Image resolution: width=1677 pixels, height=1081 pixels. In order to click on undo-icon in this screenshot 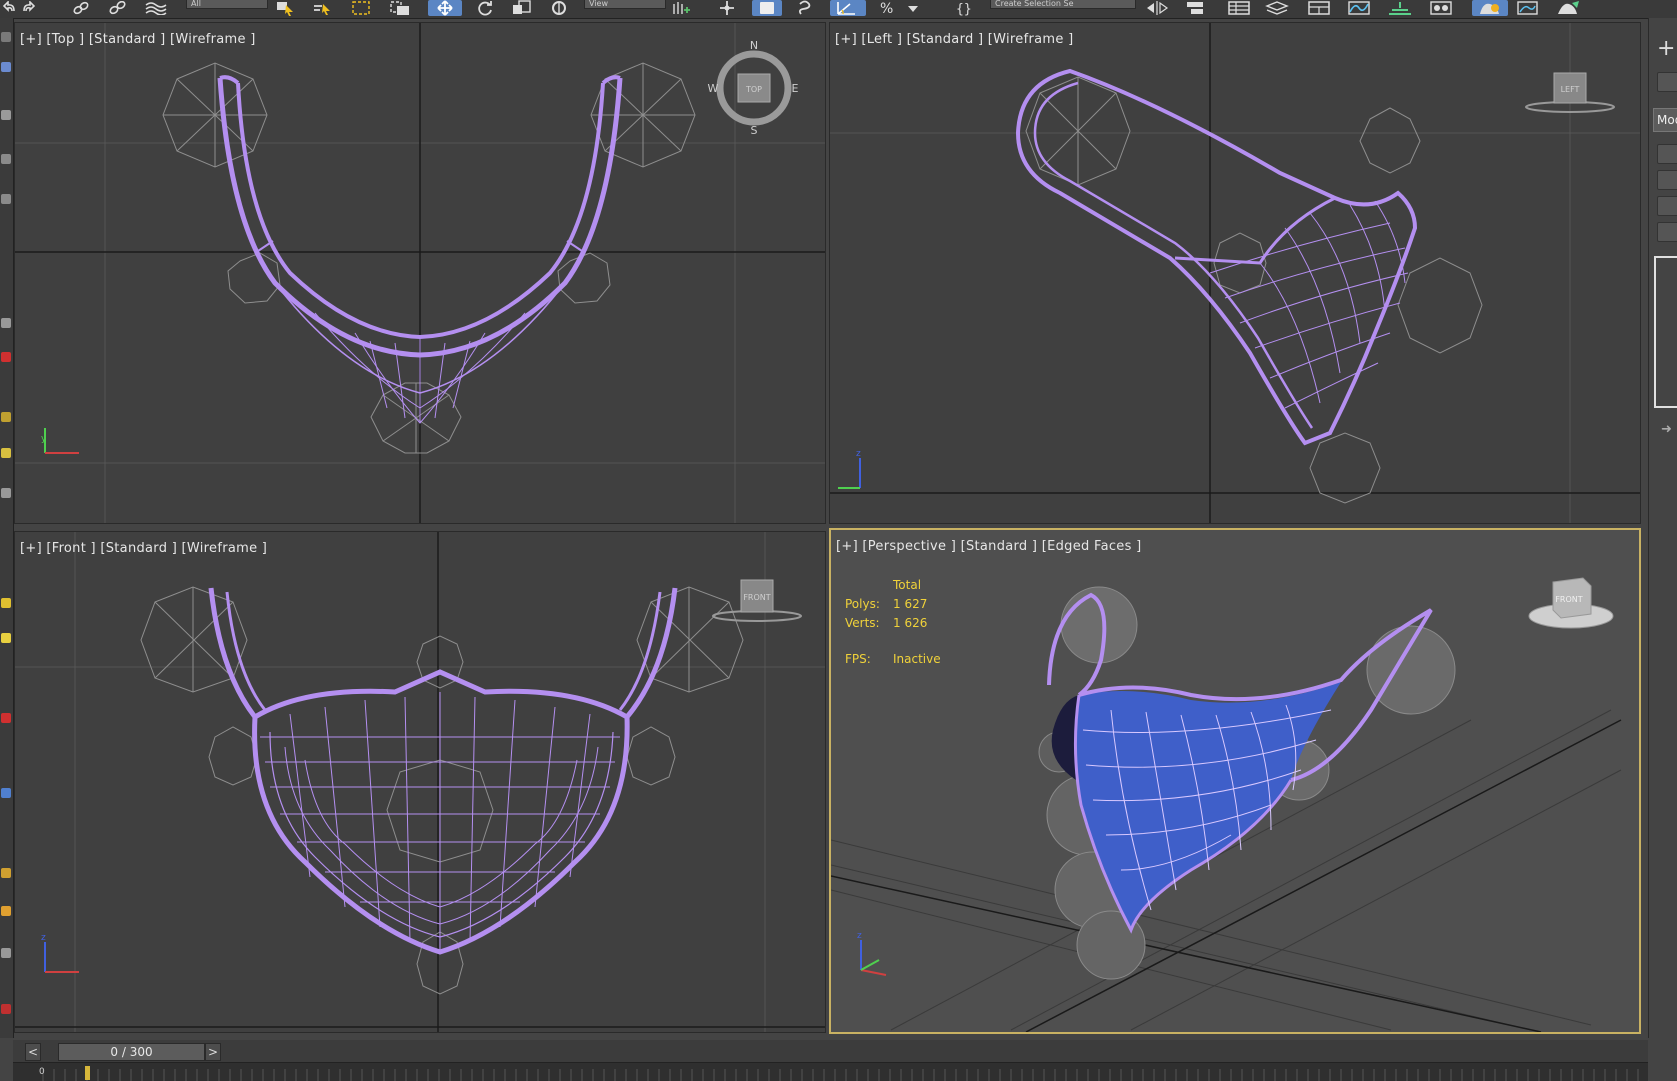, I will do `click(10, 8)`.